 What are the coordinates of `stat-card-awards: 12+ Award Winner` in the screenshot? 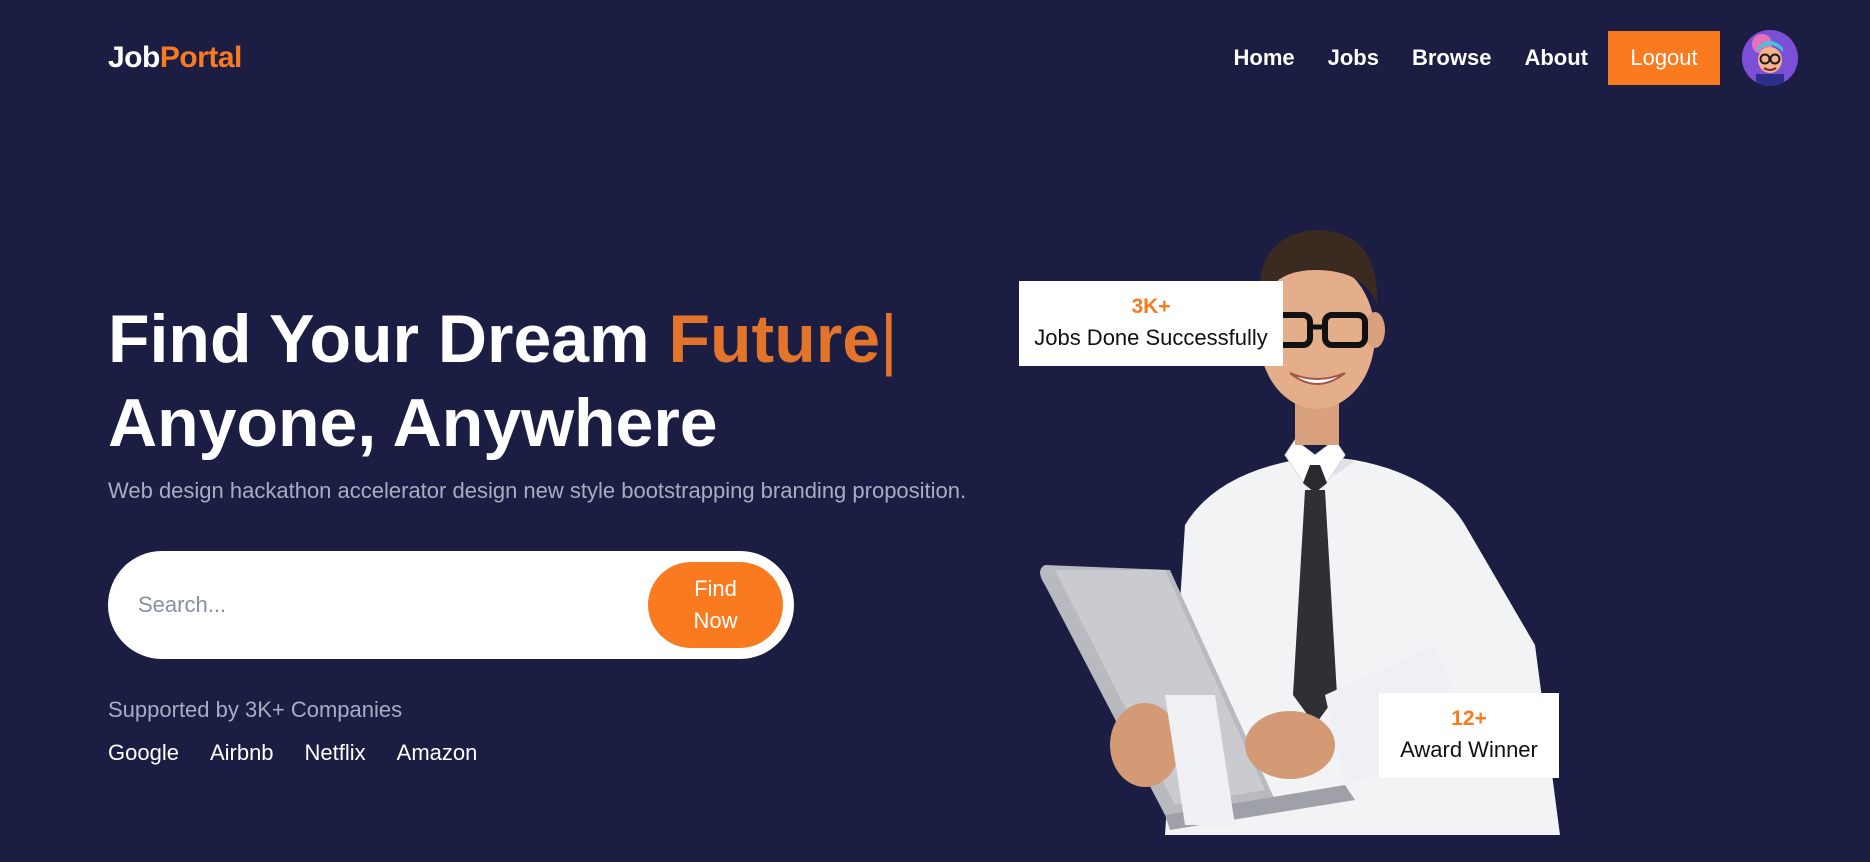 It's located at (1469, 735).